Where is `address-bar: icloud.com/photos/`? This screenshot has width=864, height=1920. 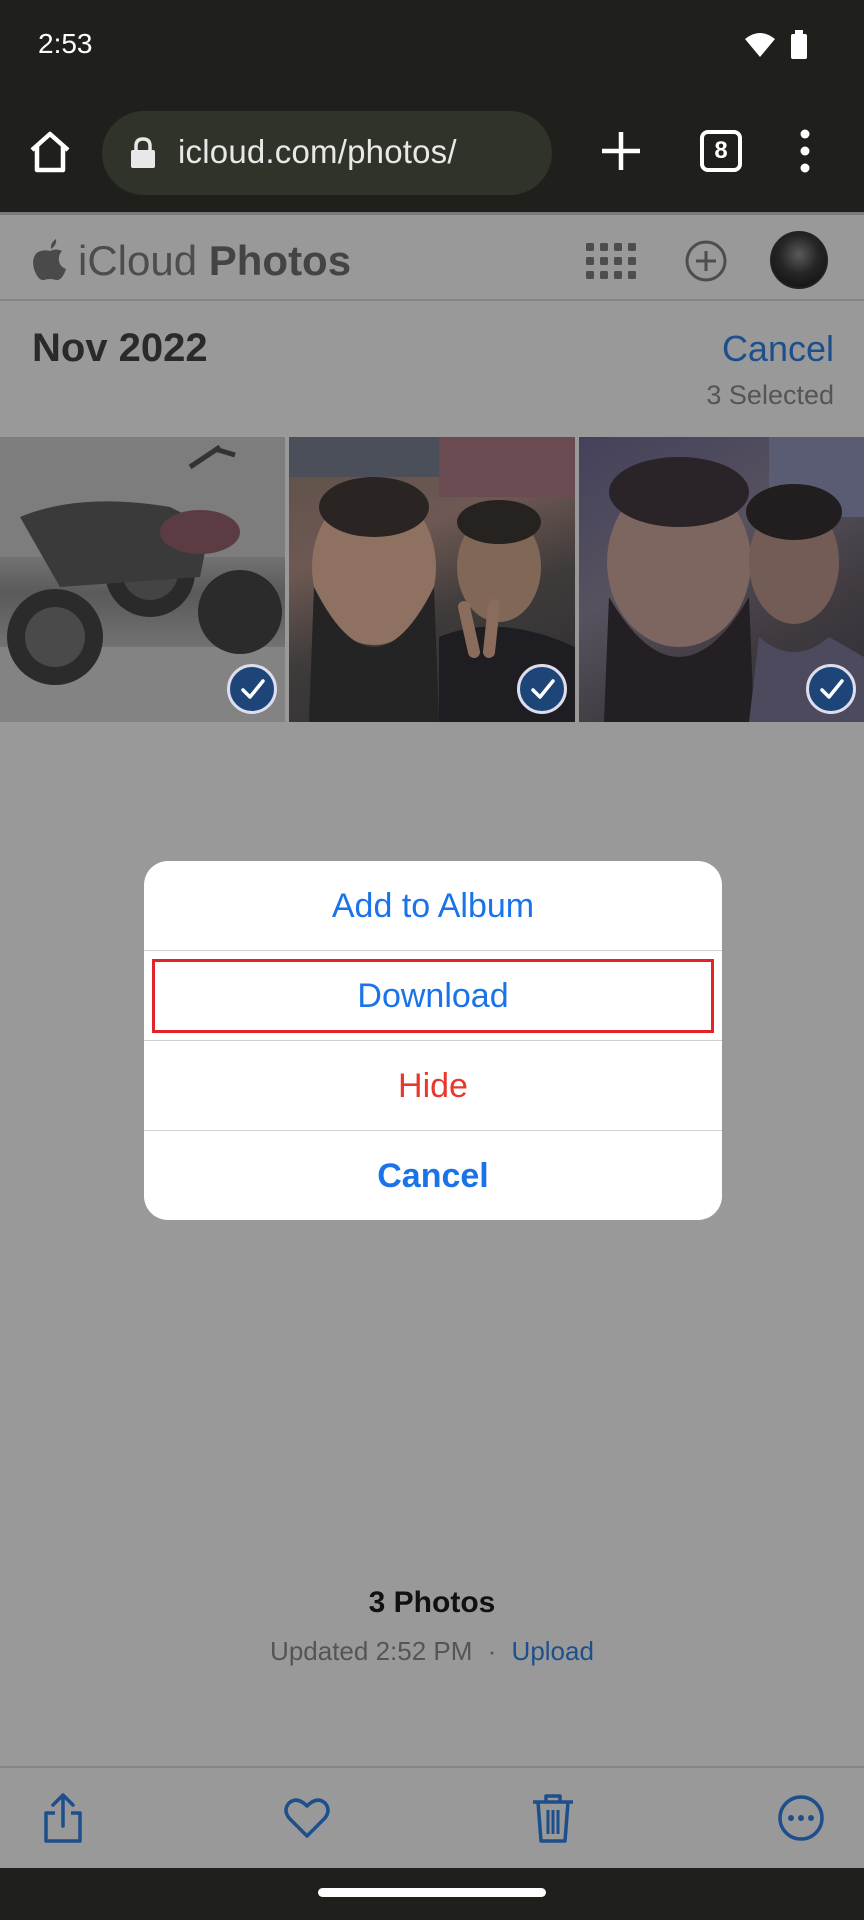 address-bar: icloud.com/photos/ is located at coordinates (327, 153).